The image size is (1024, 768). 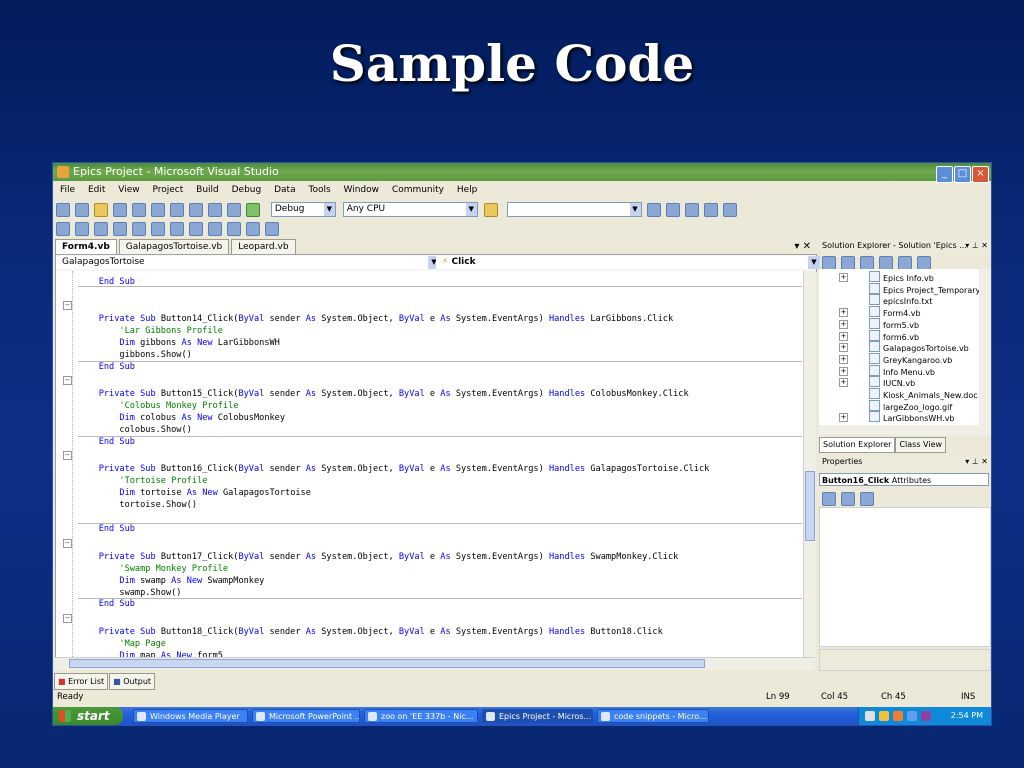 I want to click on volume-tray-icon, so click(x=912, y=716).